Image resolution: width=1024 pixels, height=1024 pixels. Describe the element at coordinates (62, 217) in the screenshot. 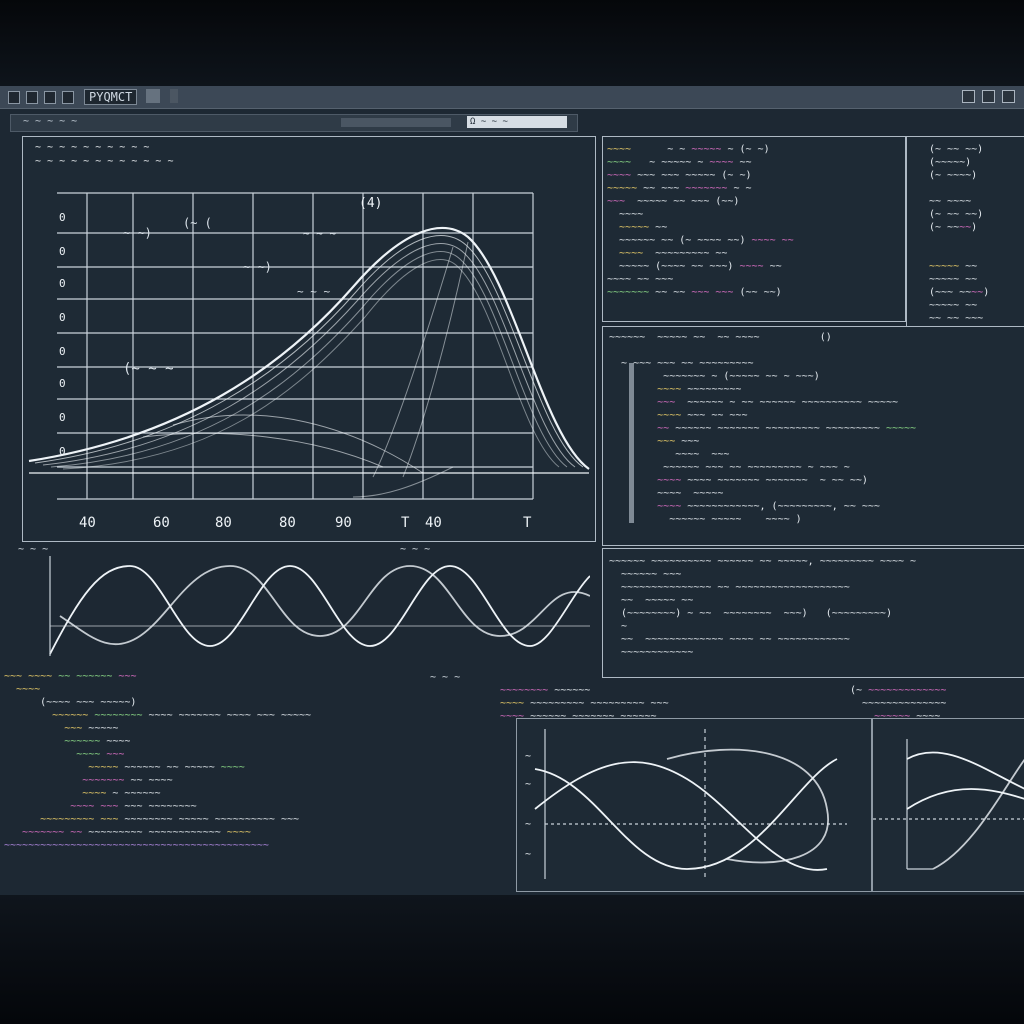

I see `y-tick-0: 0` at that location.